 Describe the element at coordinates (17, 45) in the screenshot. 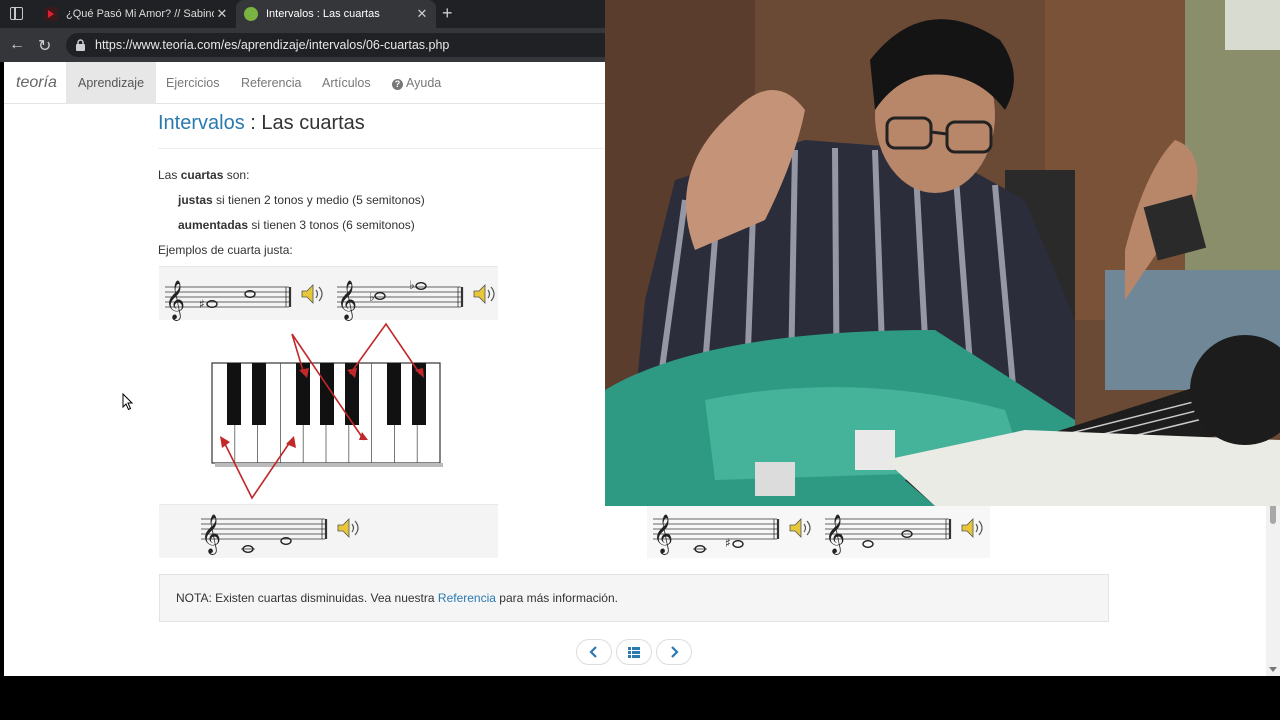

I see `back-arrow-icon: ←` at that location.